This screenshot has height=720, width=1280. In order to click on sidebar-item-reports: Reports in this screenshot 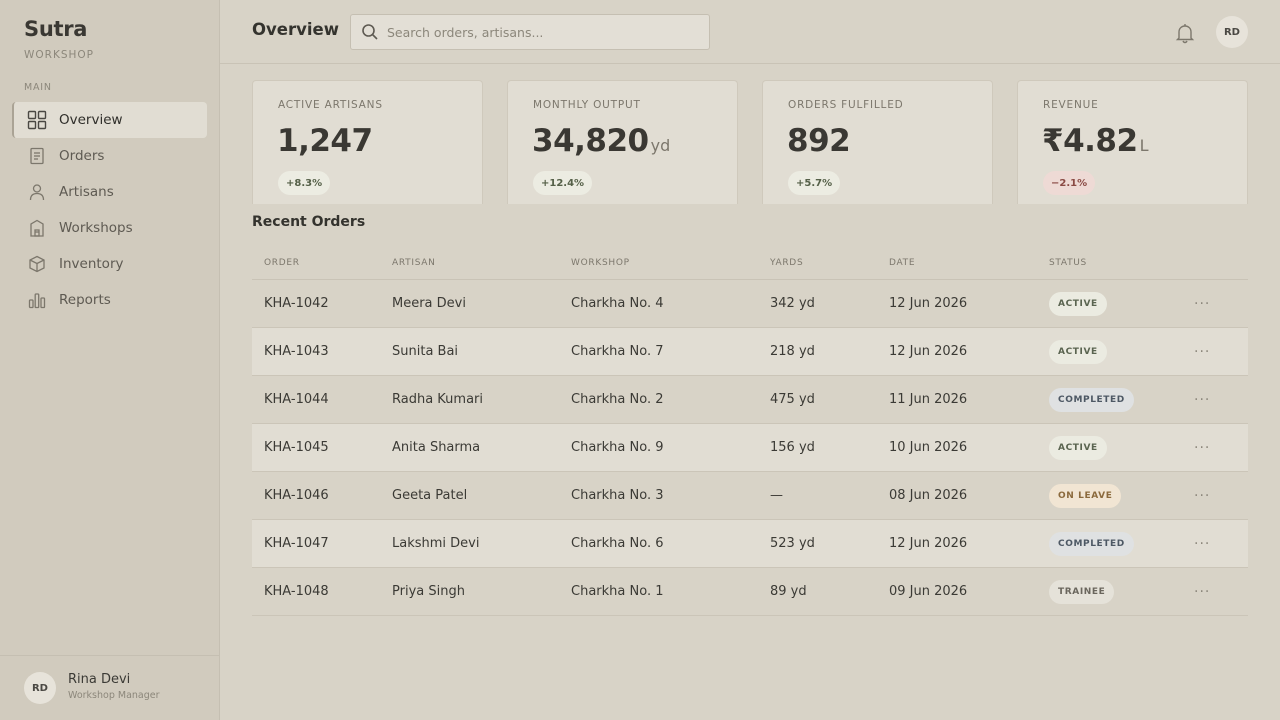, I will do `click(109, 300)`.